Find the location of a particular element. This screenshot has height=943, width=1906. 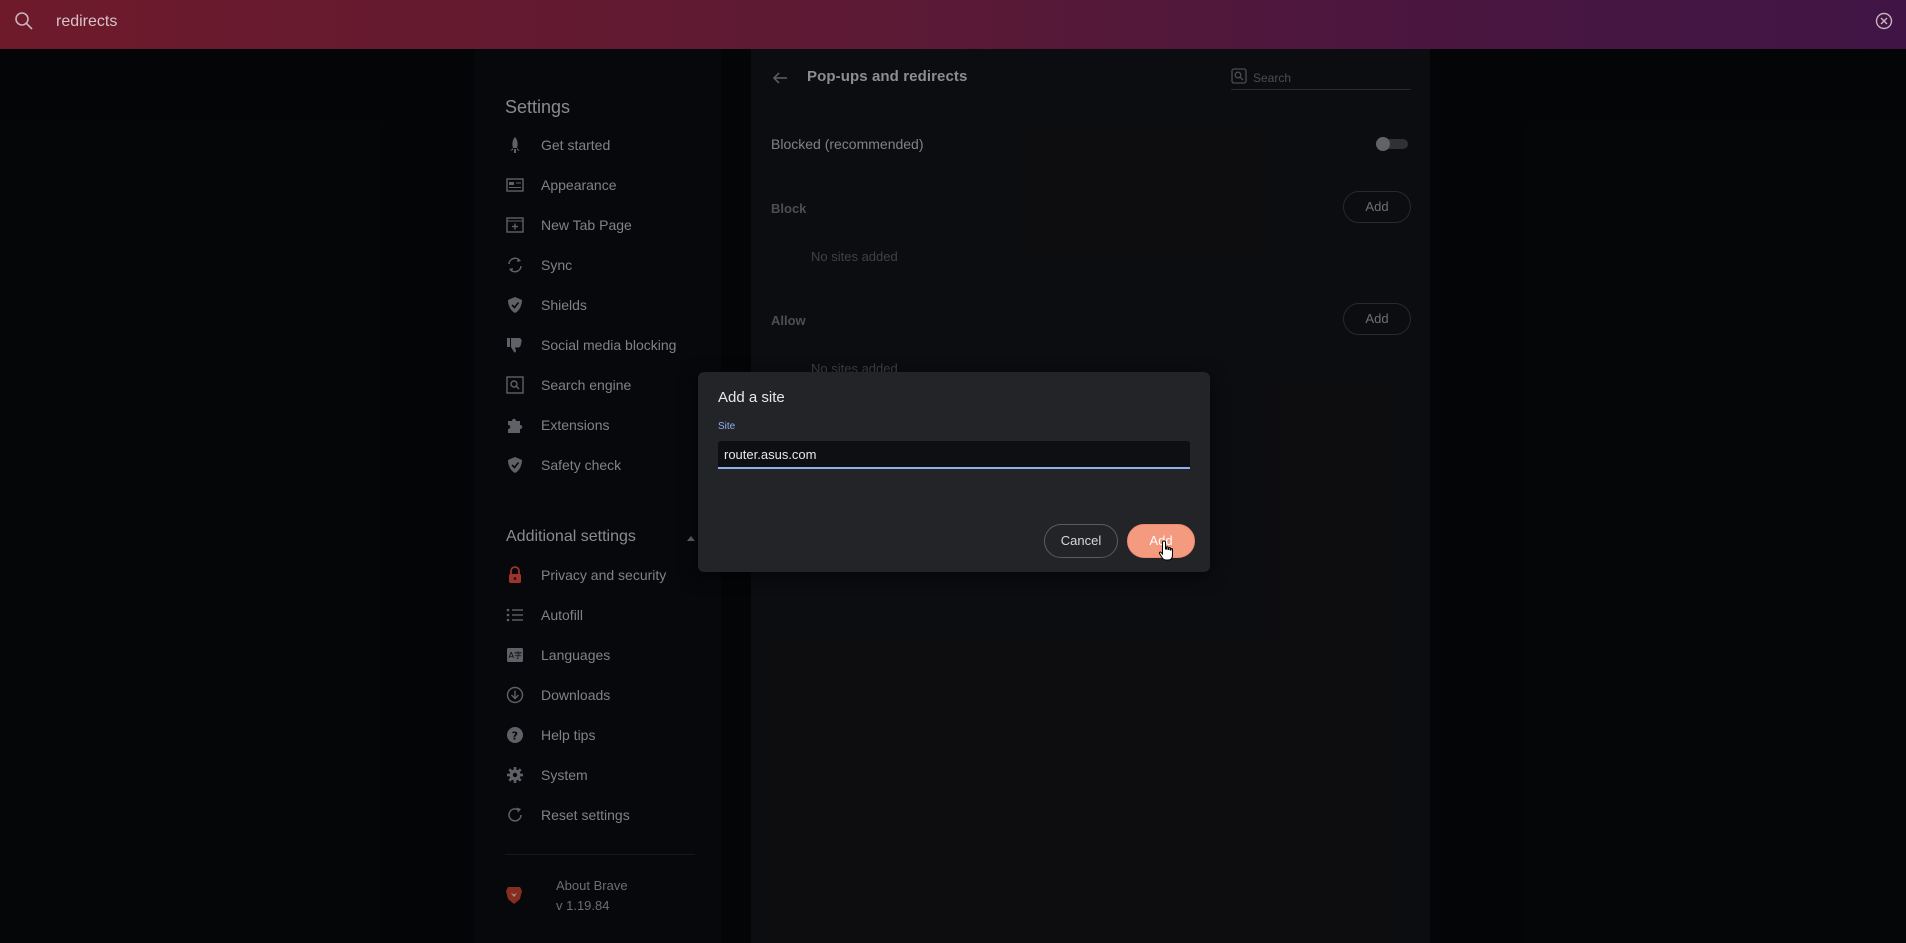

site-input is located at coordinates (954, 455).